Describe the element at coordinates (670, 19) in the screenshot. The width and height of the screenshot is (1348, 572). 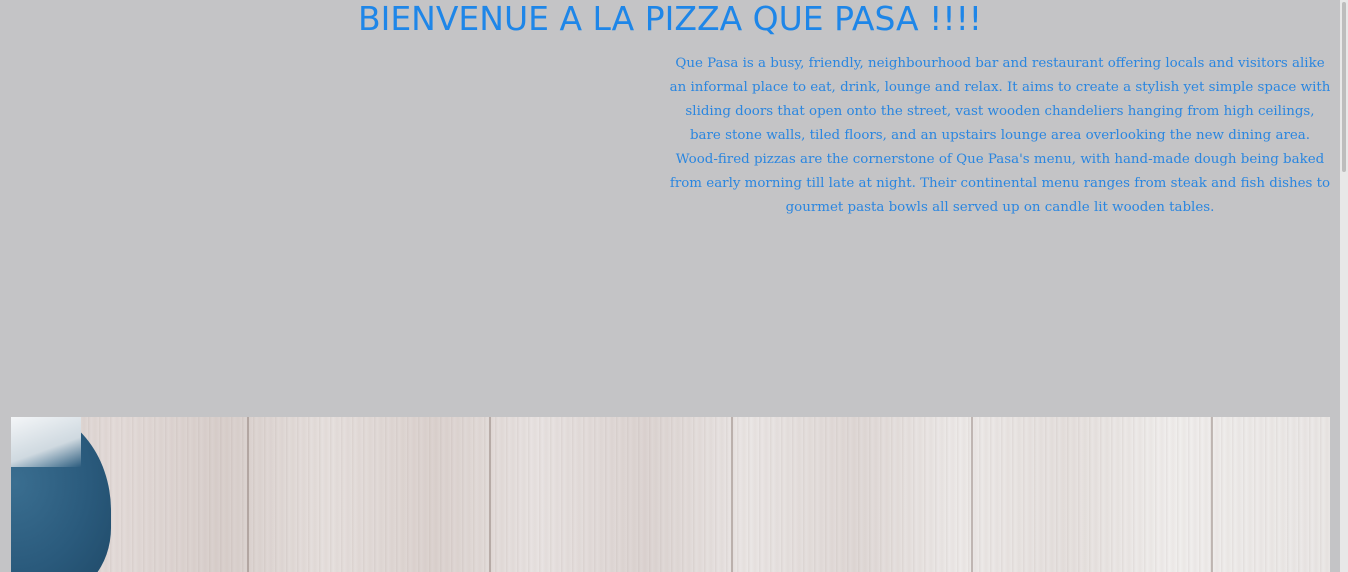
I see `page-title: BIENVENUE A LA PIZZA QUE PASA !!!!` at that location.